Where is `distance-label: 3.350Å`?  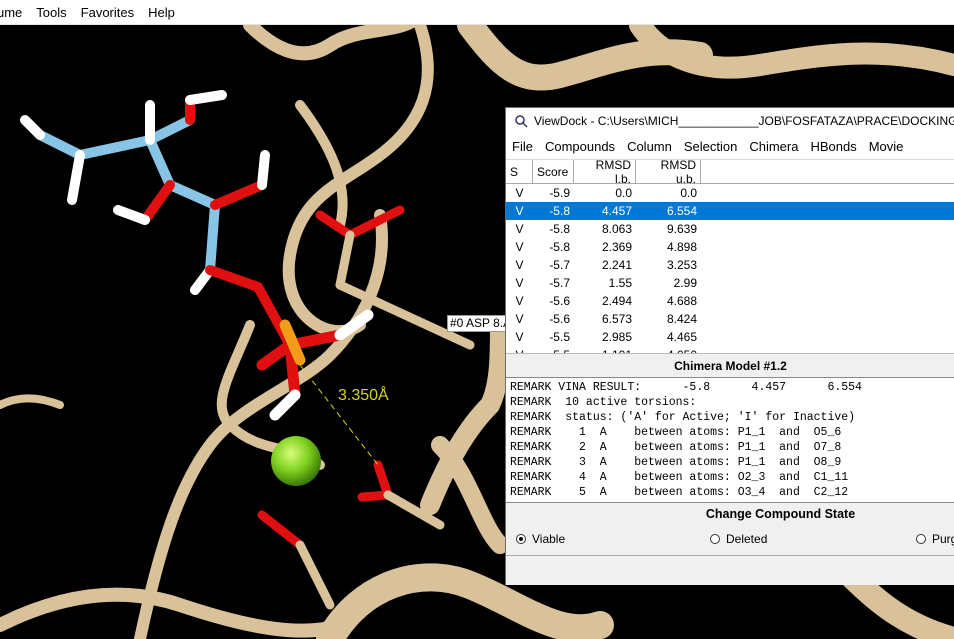 distance-label: 3.350Å is located at coordinates (363, 395).